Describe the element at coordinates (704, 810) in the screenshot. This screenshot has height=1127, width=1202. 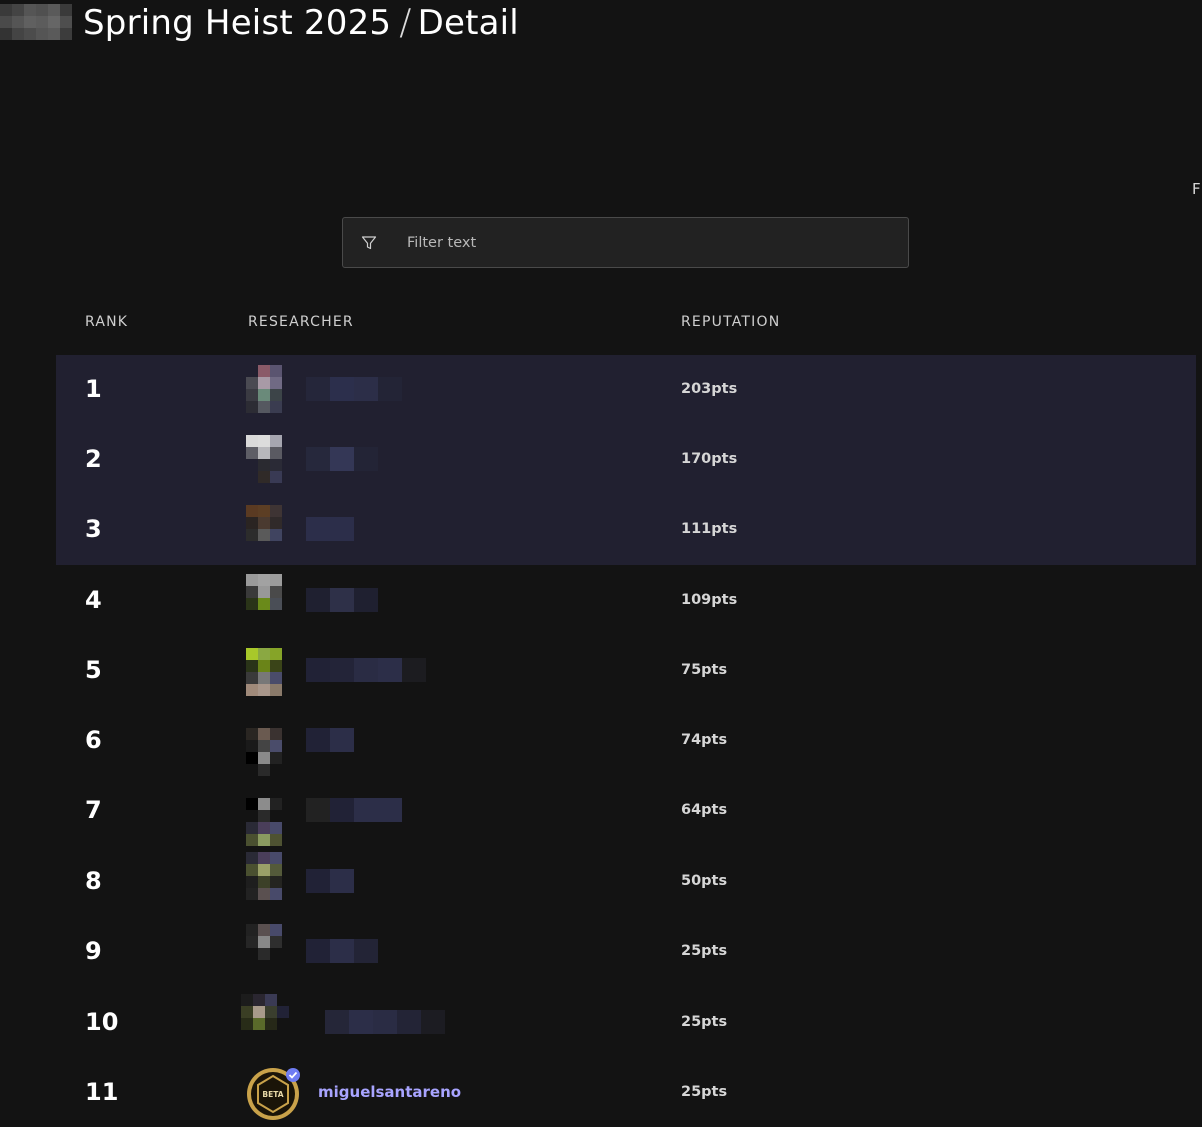
I see `reputation-cell: 64pts` at that location.